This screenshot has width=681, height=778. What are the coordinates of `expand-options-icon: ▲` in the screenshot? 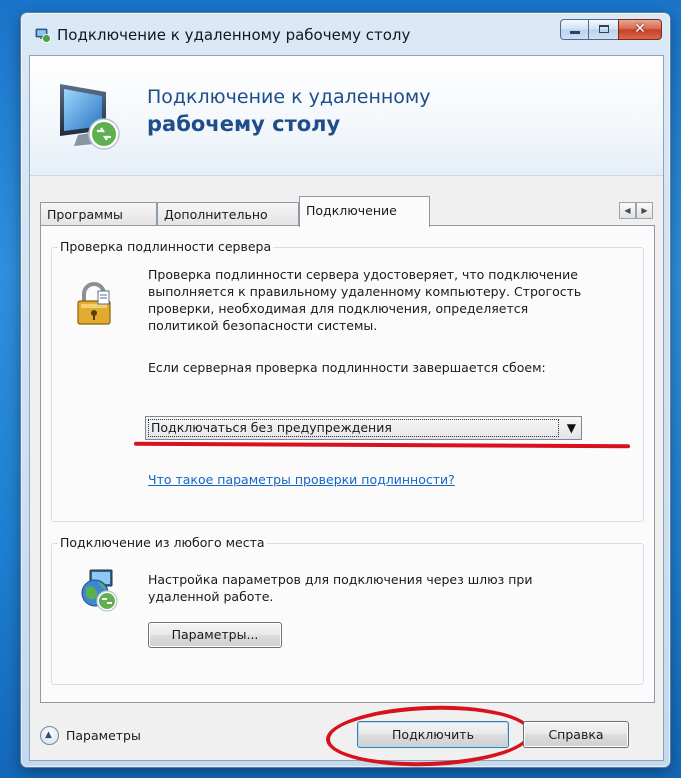 It's located at (49, 735).